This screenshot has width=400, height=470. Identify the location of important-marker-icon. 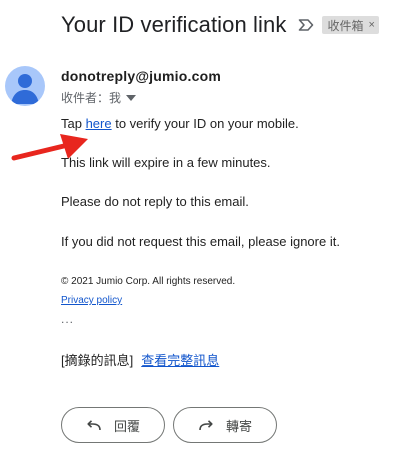
(306, 25).